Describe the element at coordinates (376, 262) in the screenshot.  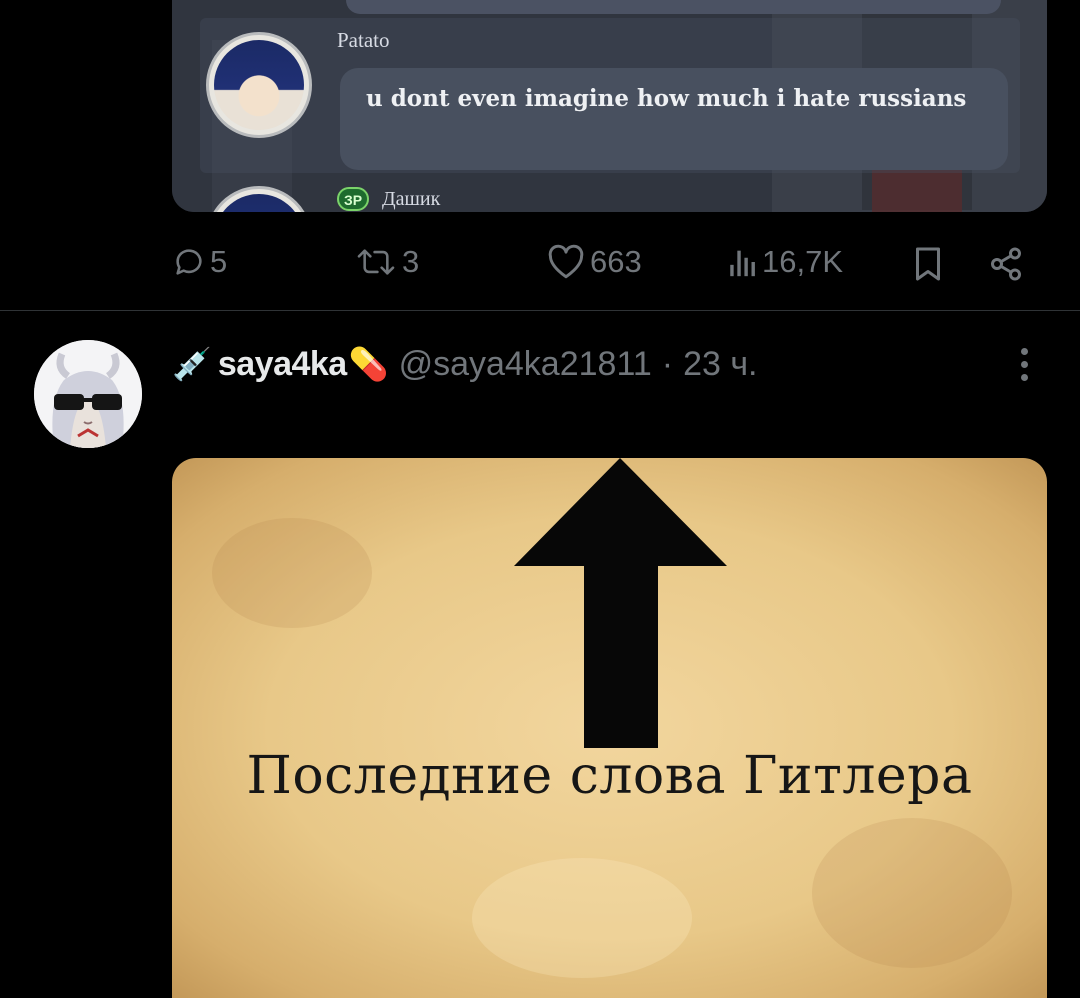
I see `repost-icon` at that location.